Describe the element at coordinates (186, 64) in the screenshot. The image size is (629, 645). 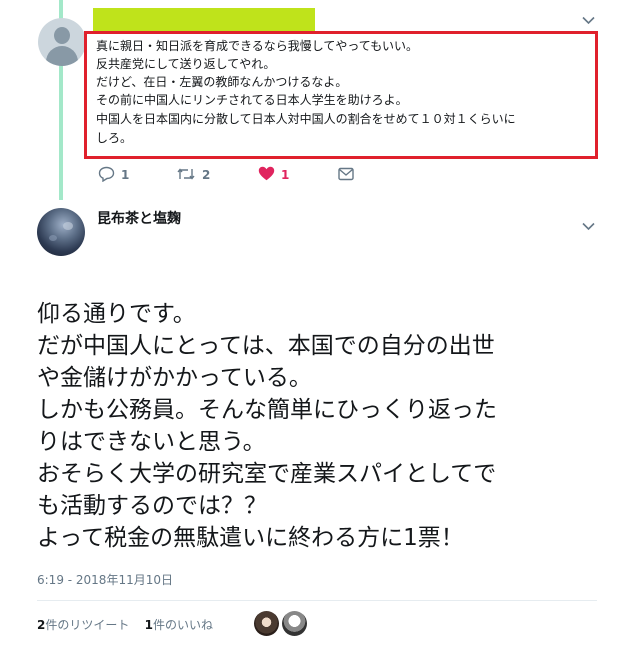
I see `reply-text-line: 反共産党にして送り返してやれ。` at that location.